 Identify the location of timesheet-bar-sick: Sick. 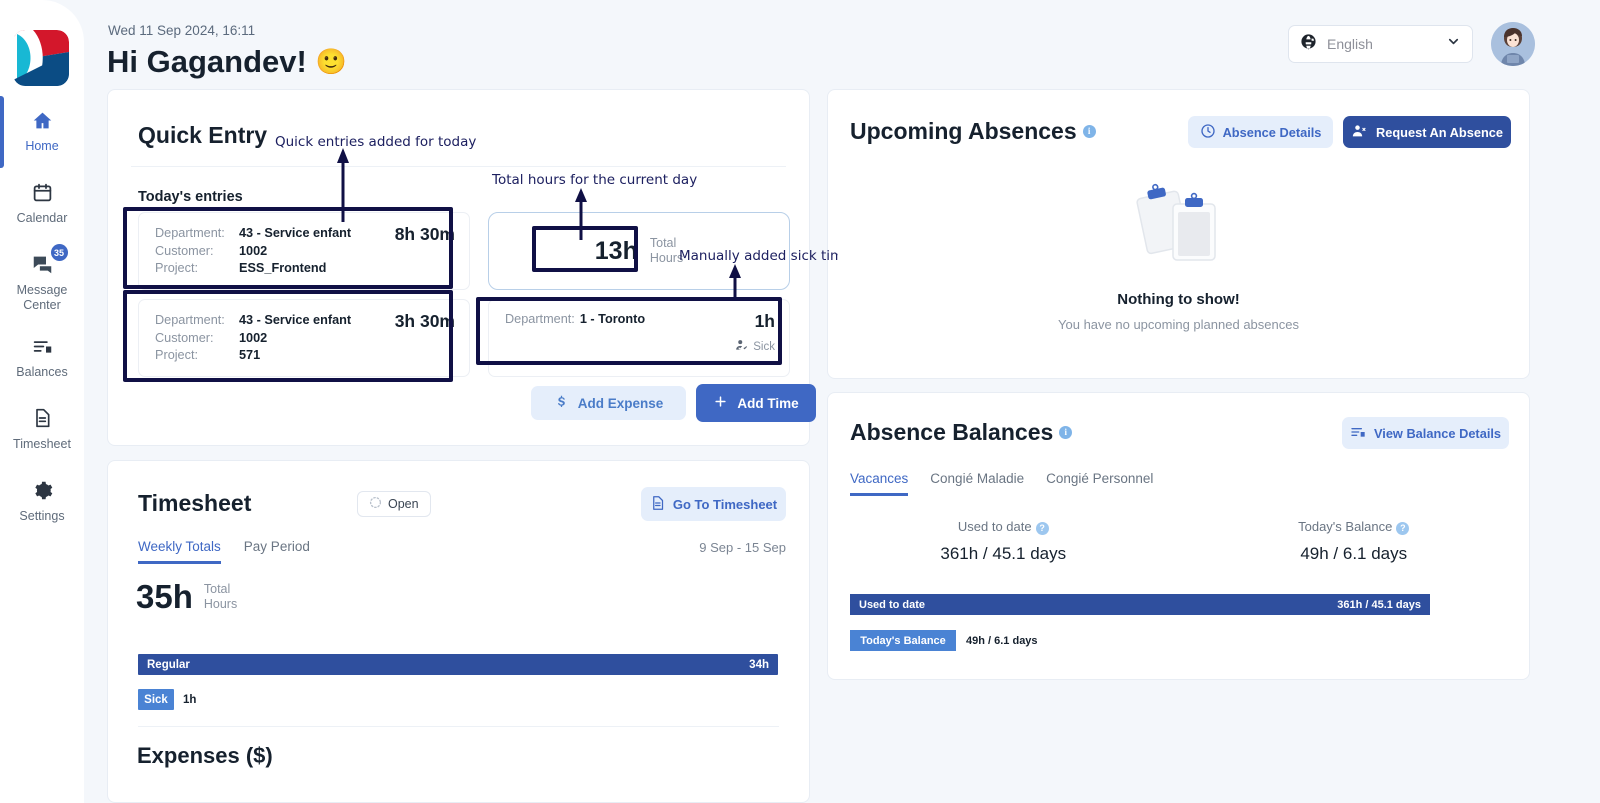
(156, 699).